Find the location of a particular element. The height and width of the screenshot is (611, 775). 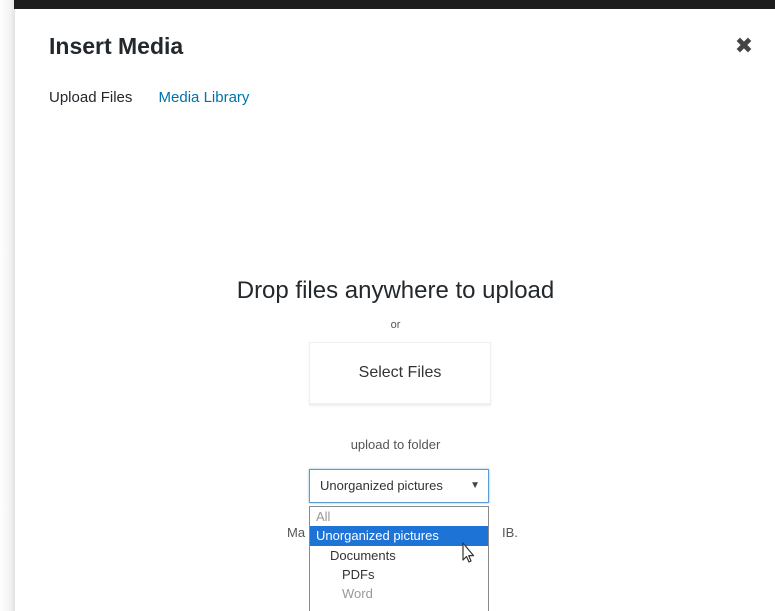

media-tabs: Upload Files Media Library is located at coordinates (160, 97).